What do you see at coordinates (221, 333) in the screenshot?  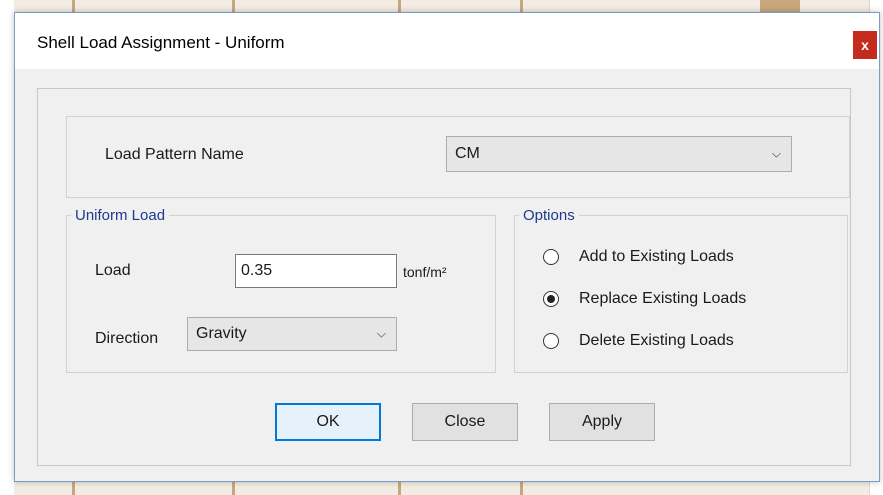 I see `direction-value: Gravity` at bounding box center [221, 333].